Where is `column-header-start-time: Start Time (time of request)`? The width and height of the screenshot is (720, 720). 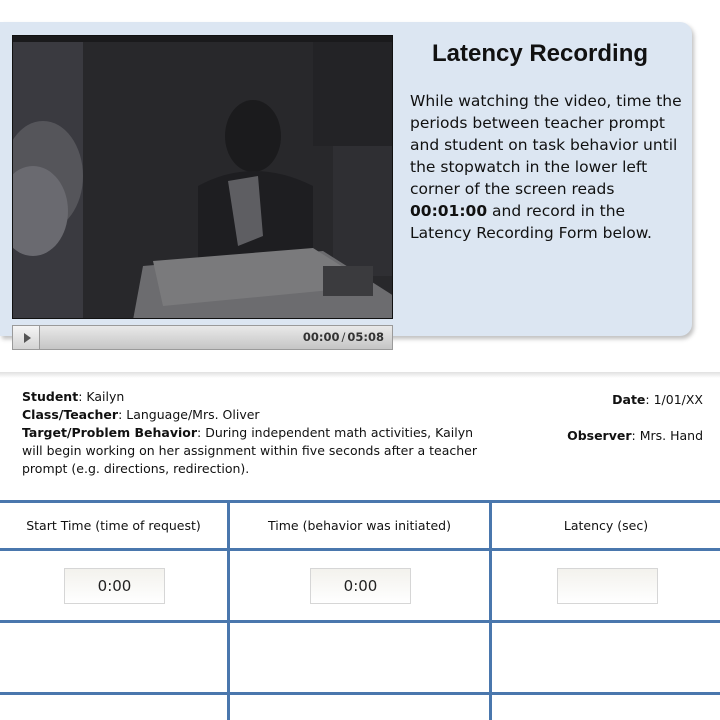 column-header-start-time: Start Time (time of request) is located at coordinates (113, 525).